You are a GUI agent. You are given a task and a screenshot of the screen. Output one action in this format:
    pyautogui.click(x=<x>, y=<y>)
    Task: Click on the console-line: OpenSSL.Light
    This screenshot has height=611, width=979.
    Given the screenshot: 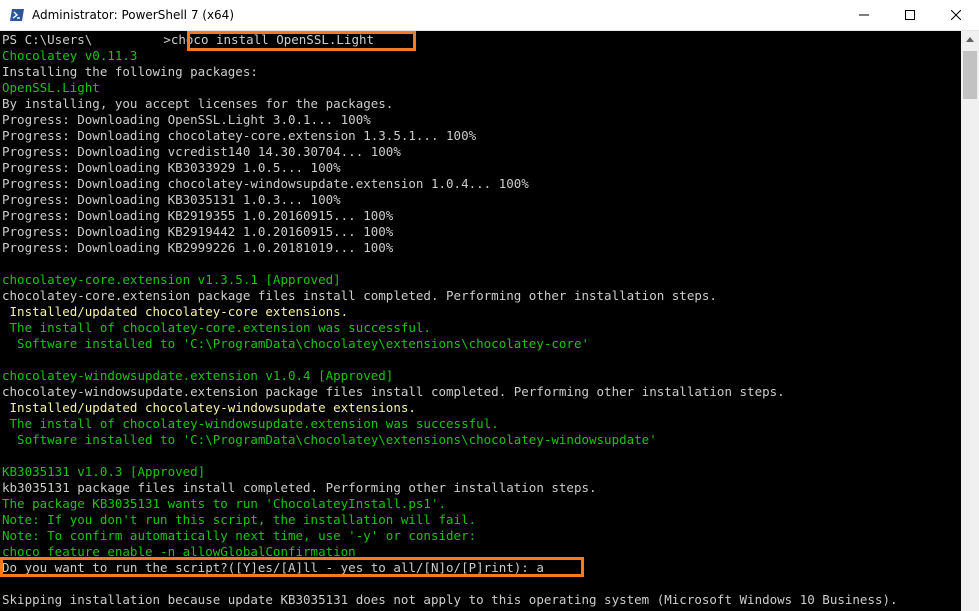 What is the action you would take?
    pyautogui.click(x=51, y=87)
    